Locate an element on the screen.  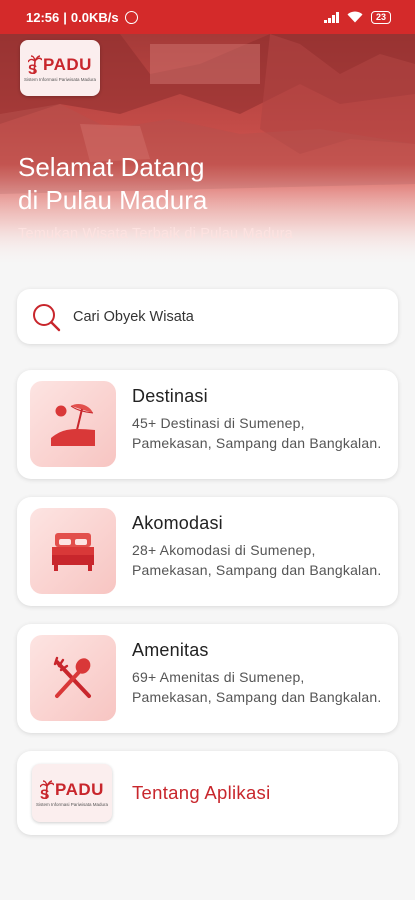
status-right: 23 is located at coordinates (357, 17).